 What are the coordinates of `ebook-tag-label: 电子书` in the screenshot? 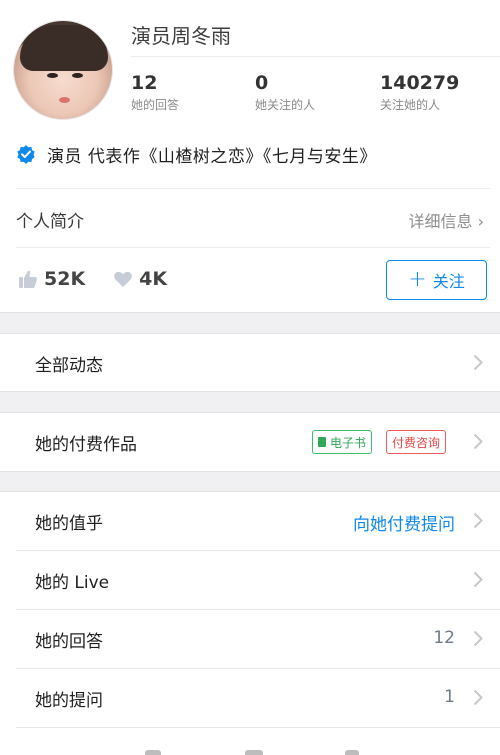 It's located at (348, 442).